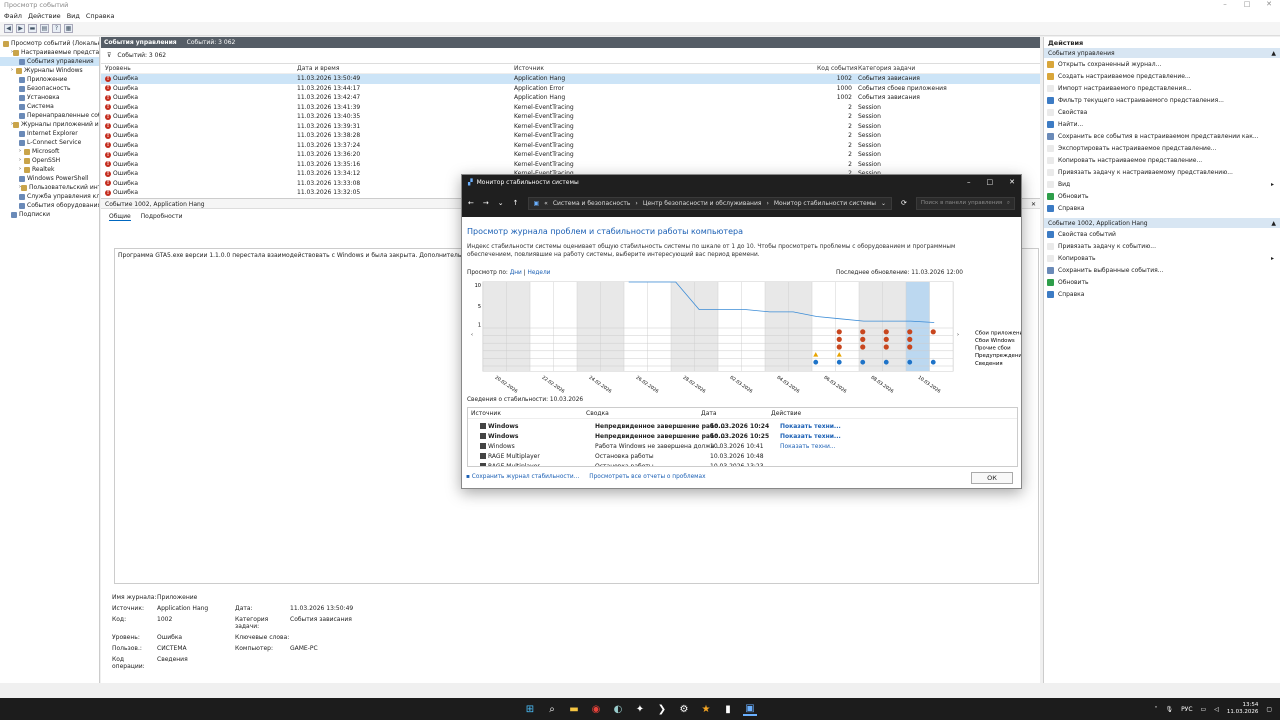 This screenshot has width=1280, height=720. Describe the element at coordinates (49, 196) in the screenshot. I see `tree-item: Служба управления кл` at that location.